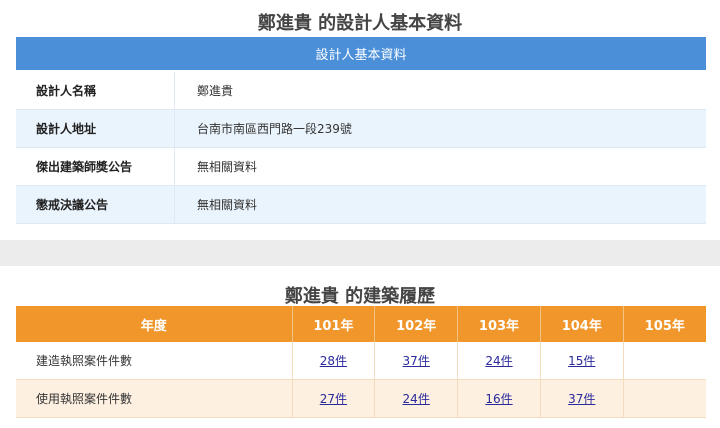 The height and width of the screenshot is (428, 720). Describe the element at coordinates (154, 398) in the screenshot. I see `history-row-label: 使用執照案件件數` at that location.